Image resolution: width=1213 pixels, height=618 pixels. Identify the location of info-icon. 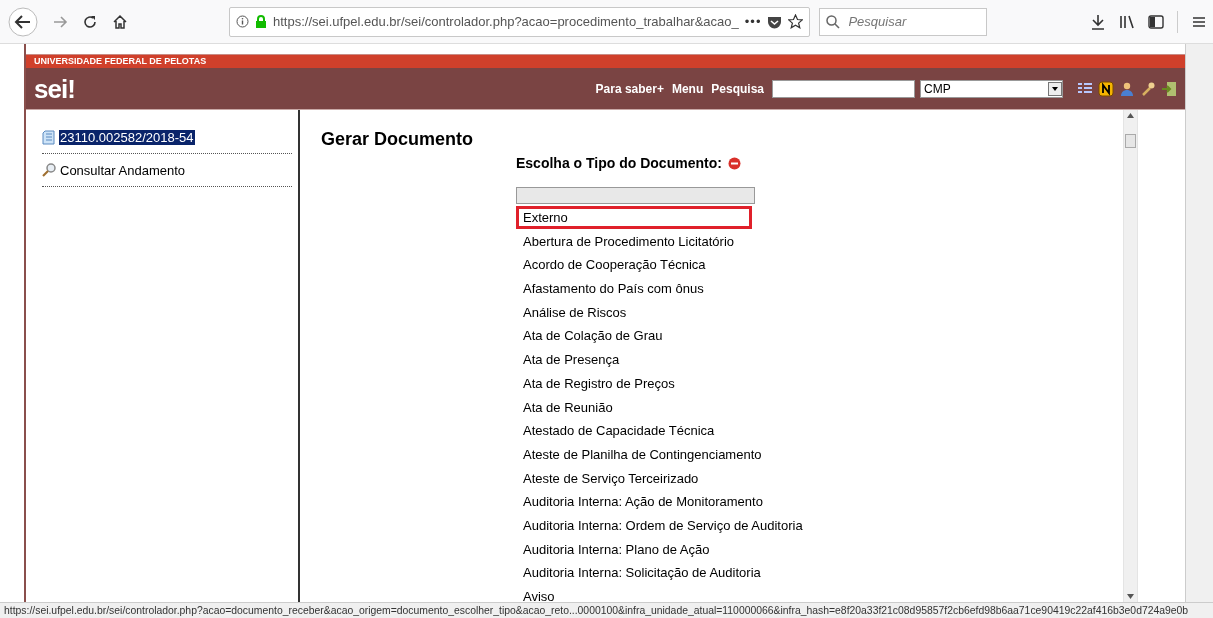
(242, 21).